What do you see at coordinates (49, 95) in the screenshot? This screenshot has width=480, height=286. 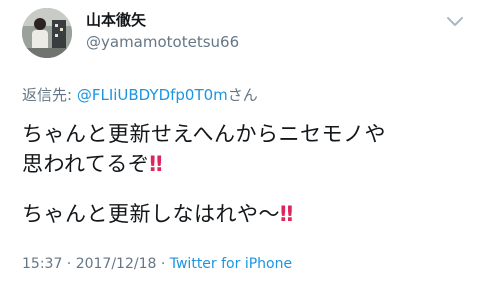 I see `reply-prefix: 返信先:` at bounding box center [49, 95].